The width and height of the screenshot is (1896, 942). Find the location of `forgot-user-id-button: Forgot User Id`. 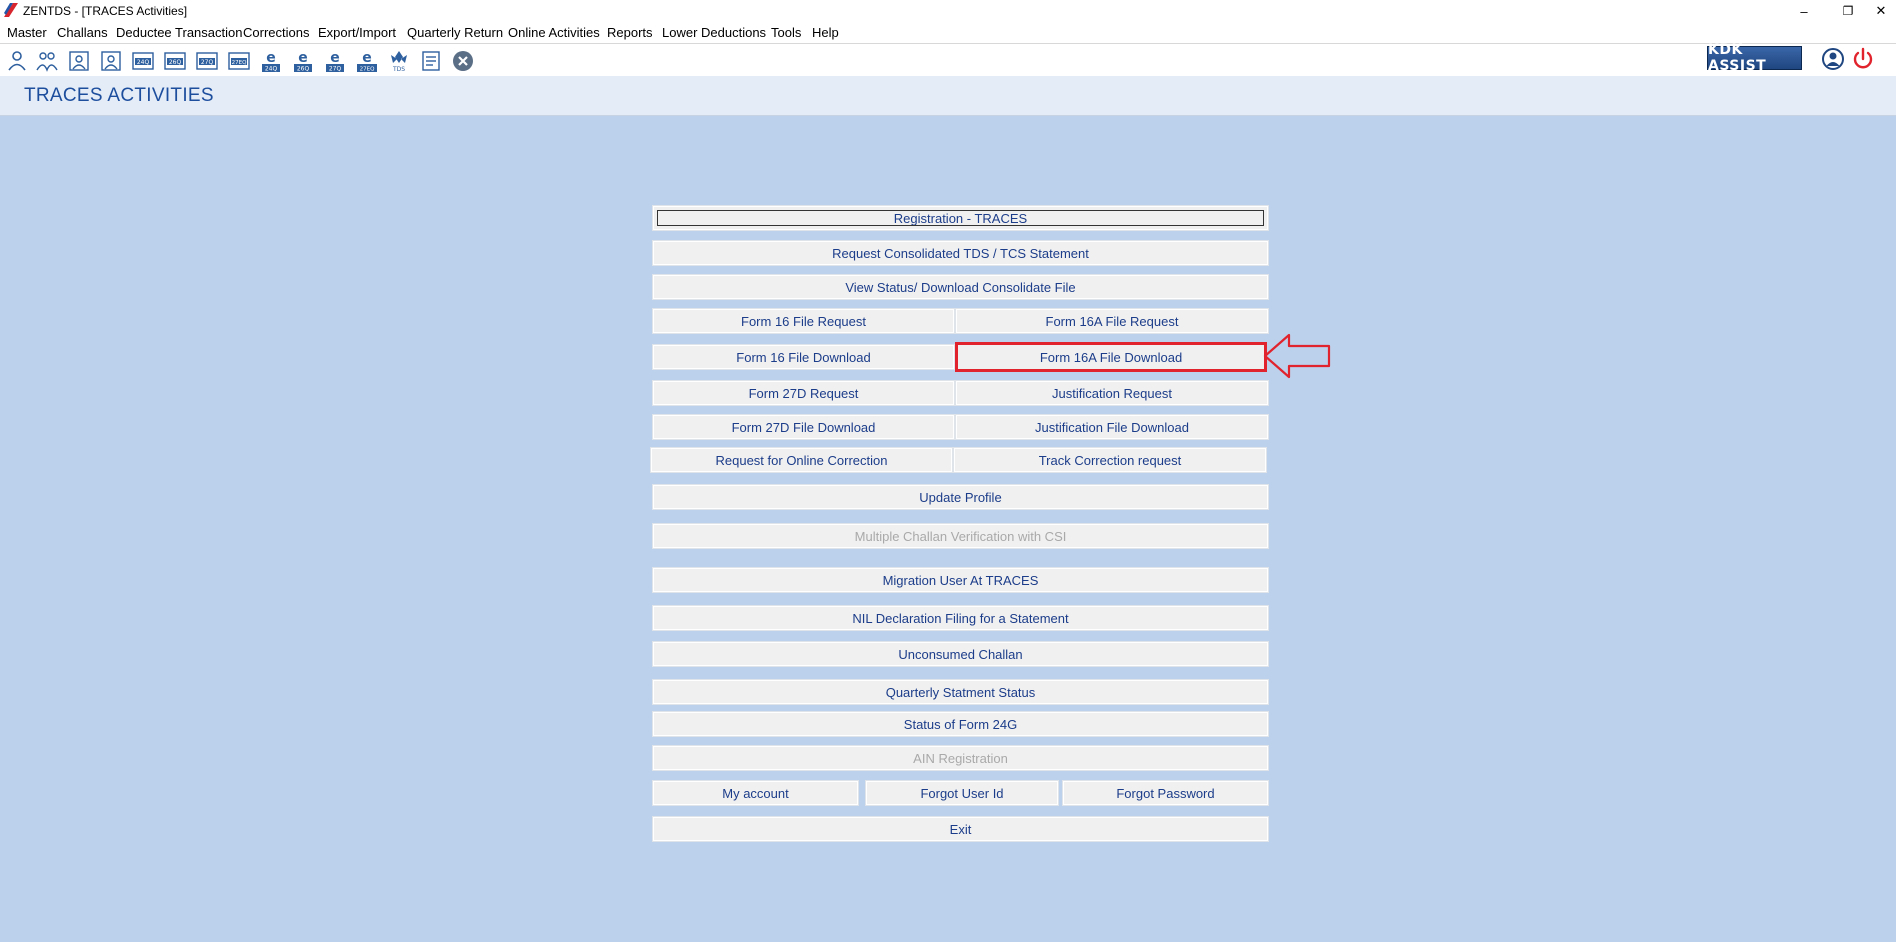

forgot-user-id-button: Forgot User Id is located at coordinates (962, 793).